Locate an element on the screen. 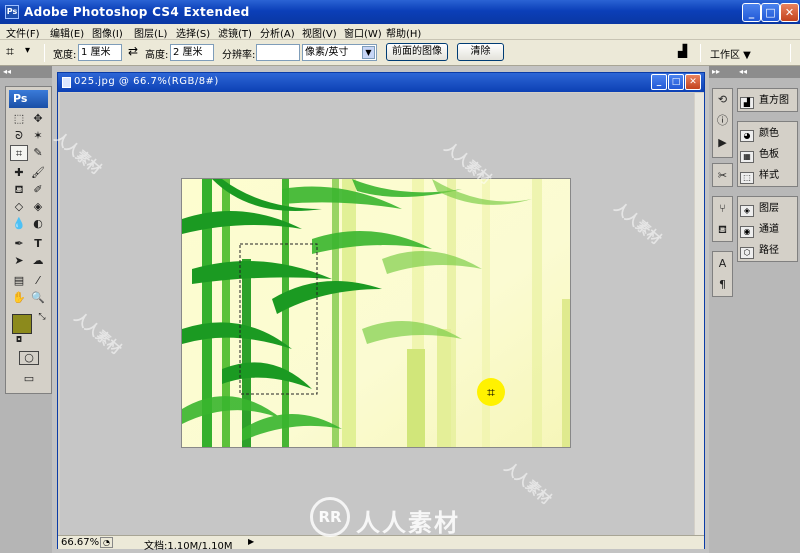 Image resolution: width=800 pixels, height=553 pixels. workspace-icon: ▟ is located at coordinates (683, 51).